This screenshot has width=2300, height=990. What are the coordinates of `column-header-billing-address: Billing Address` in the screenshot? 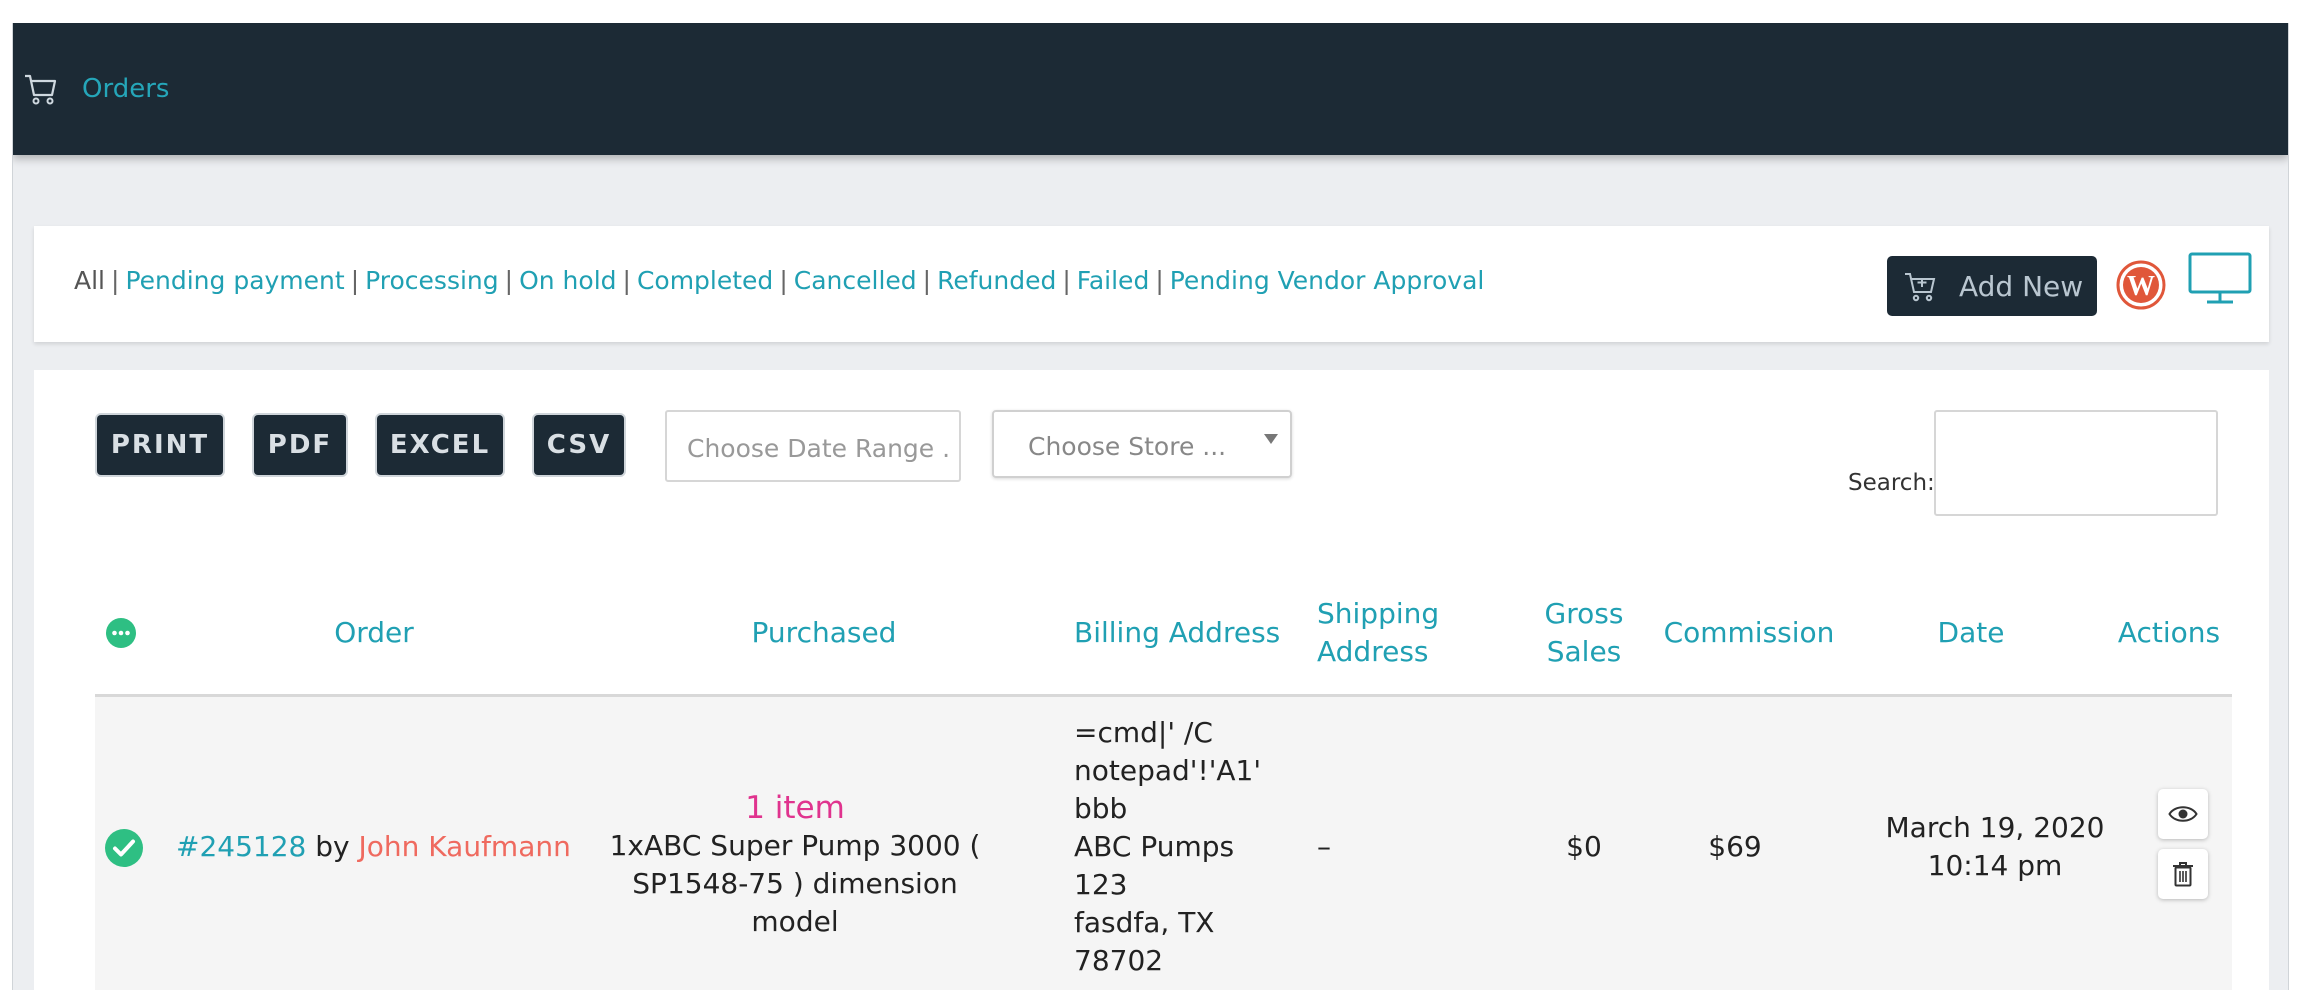 It's located at (1194, 633).